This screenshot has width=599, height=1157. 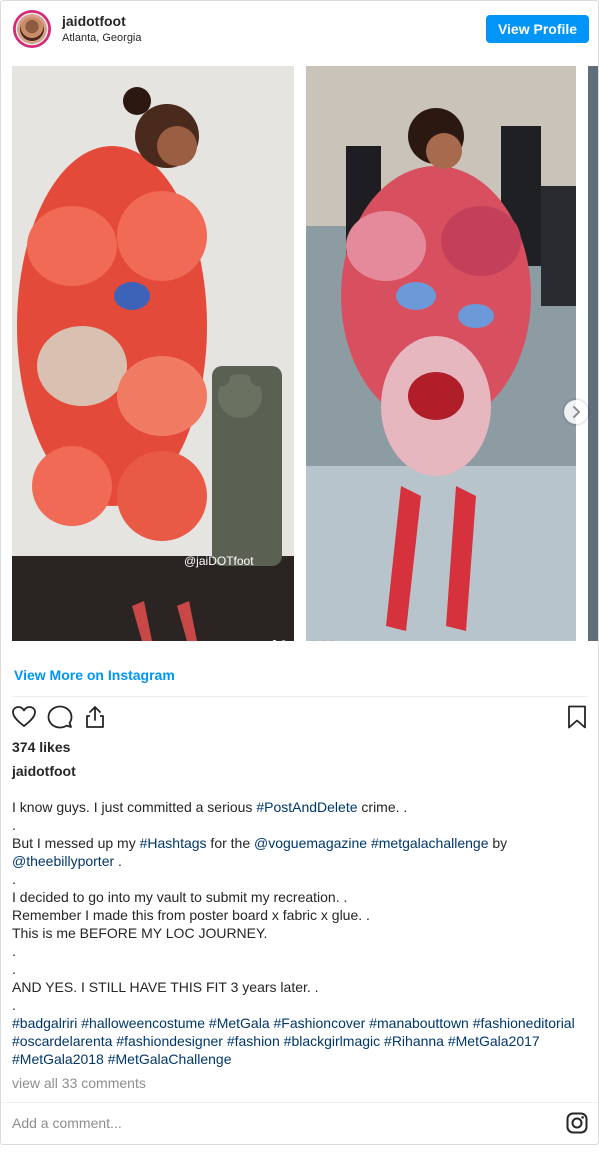 What do you see at coordinates (494, 1041) in the screenshot?
I see `hashtag-link: #MetGala2017` at bounding box center [494, 1041].